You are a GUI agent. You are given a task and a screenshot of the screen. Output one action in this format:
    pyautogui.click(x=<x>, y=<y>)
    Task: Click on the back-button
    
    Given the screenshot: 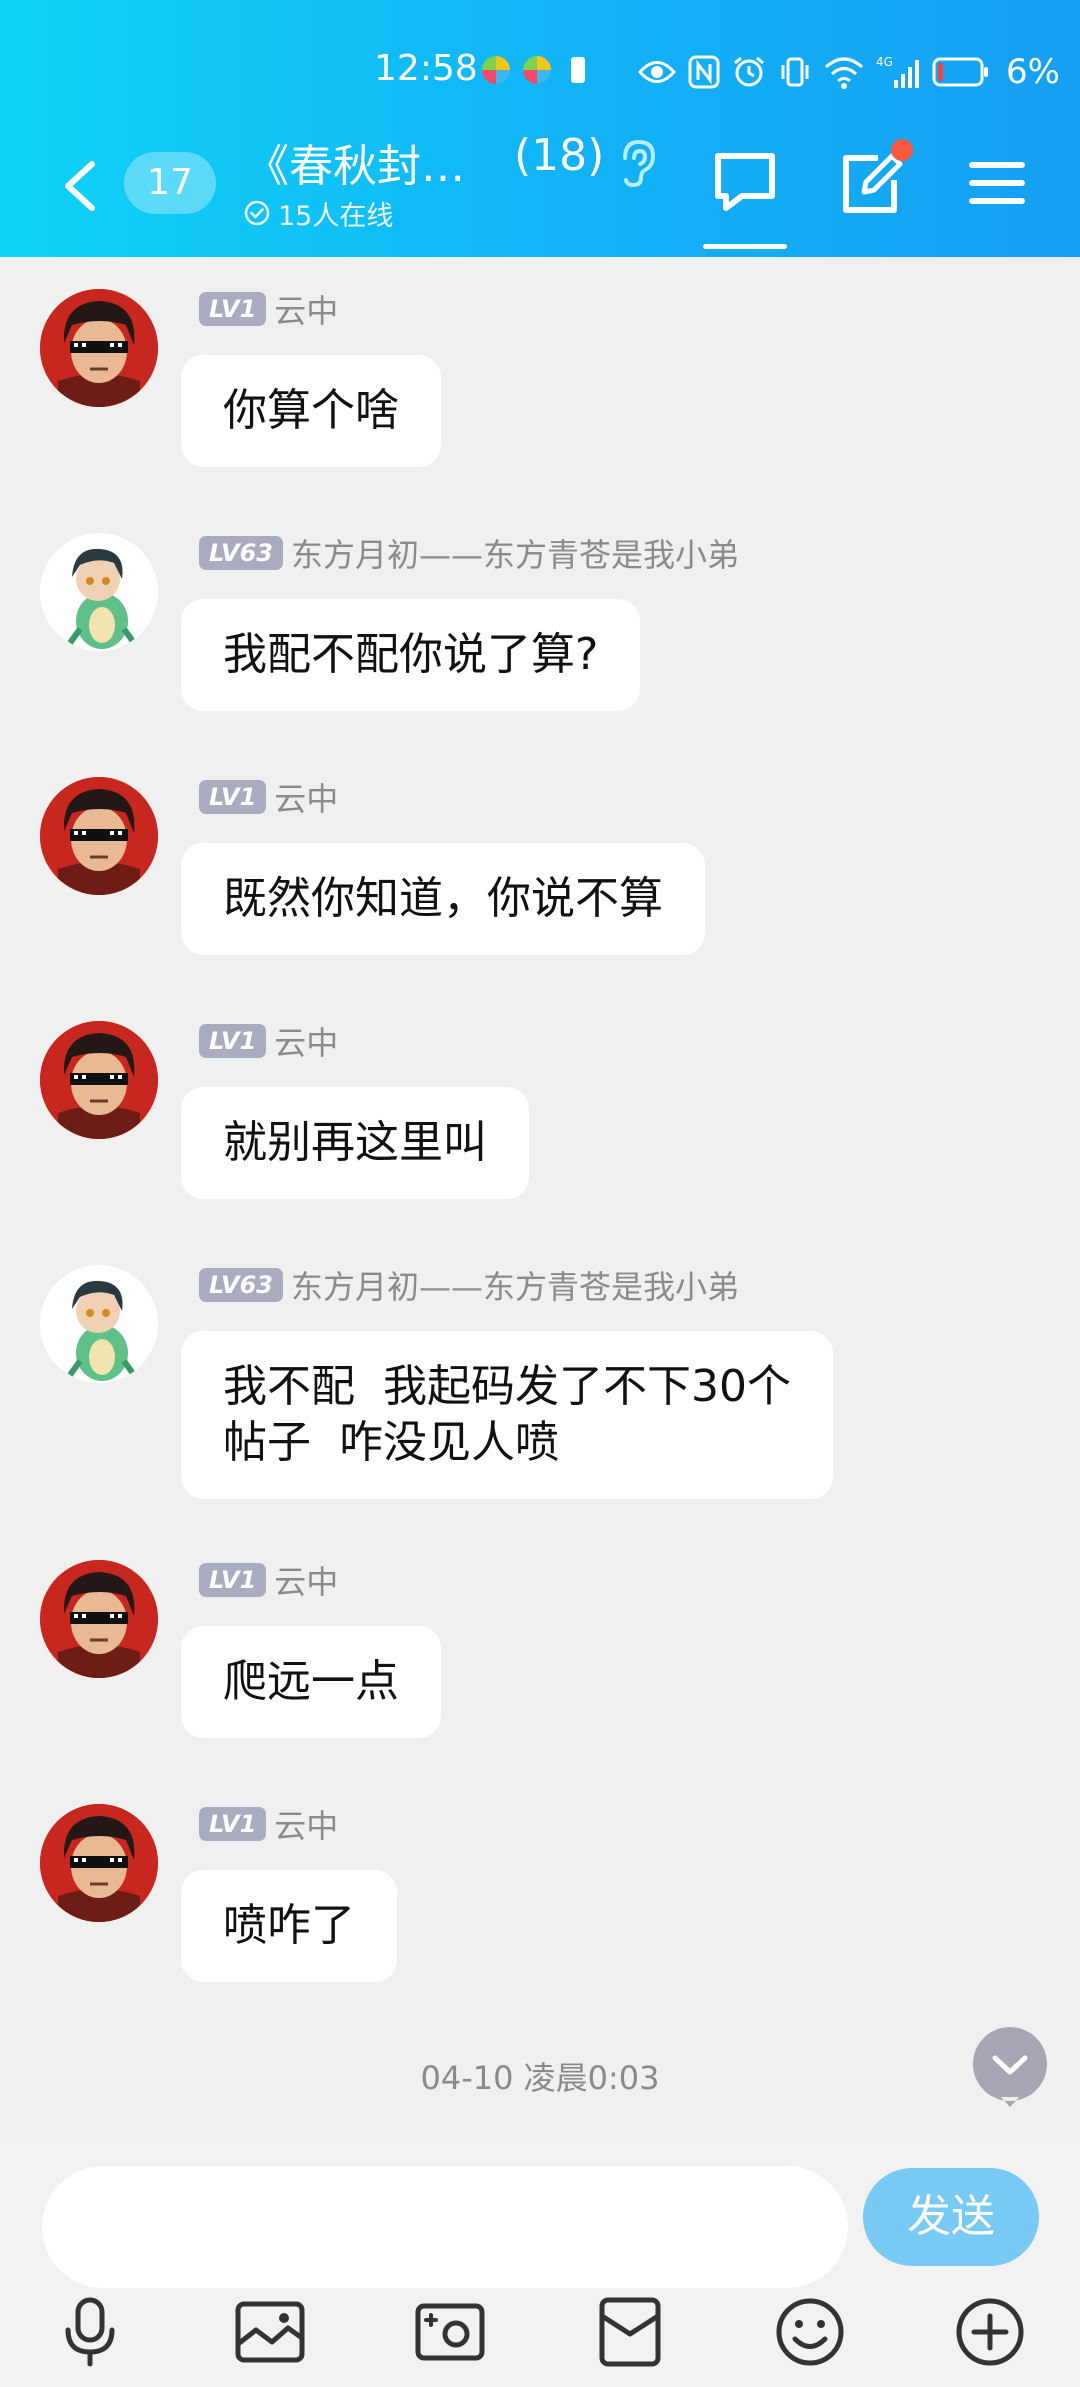 What is the action you would take?
    pyautogui.click(x=81, y=186)
    